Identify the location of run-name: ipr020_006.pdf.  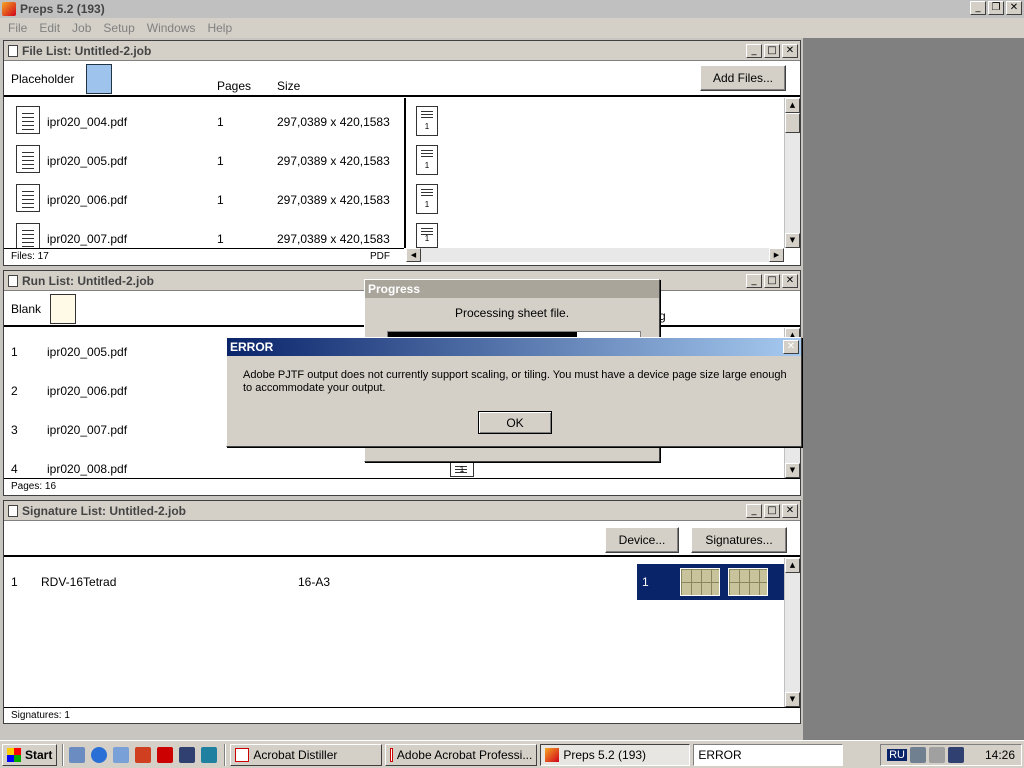
(87, 391).